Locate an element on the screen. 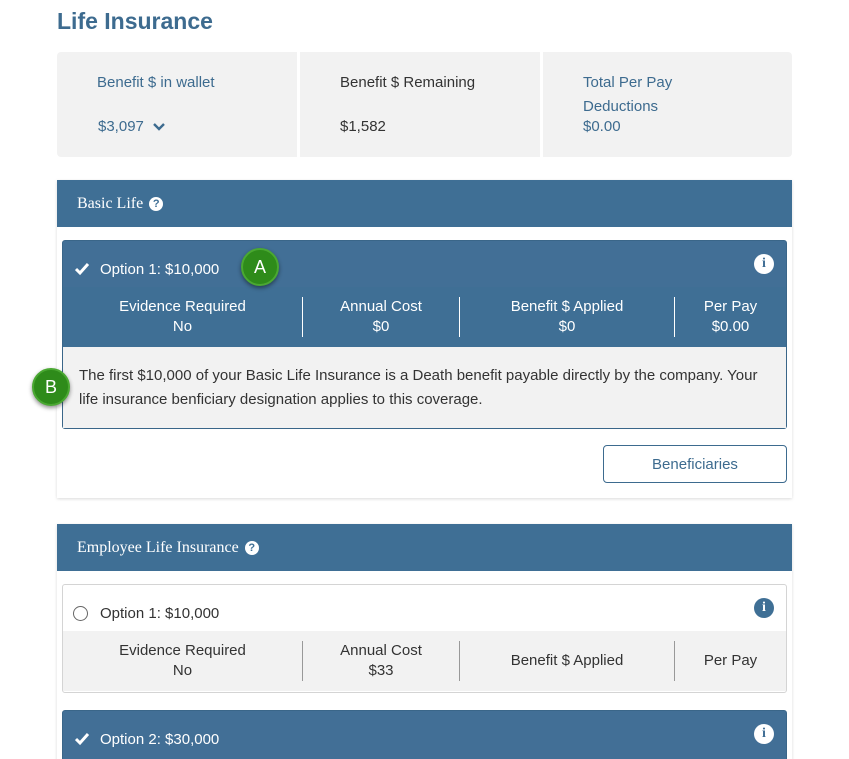 This screenshot has height=759, width=849. employee-life-header: Employee Life Insurance ? is located at coordinates (424, 547).